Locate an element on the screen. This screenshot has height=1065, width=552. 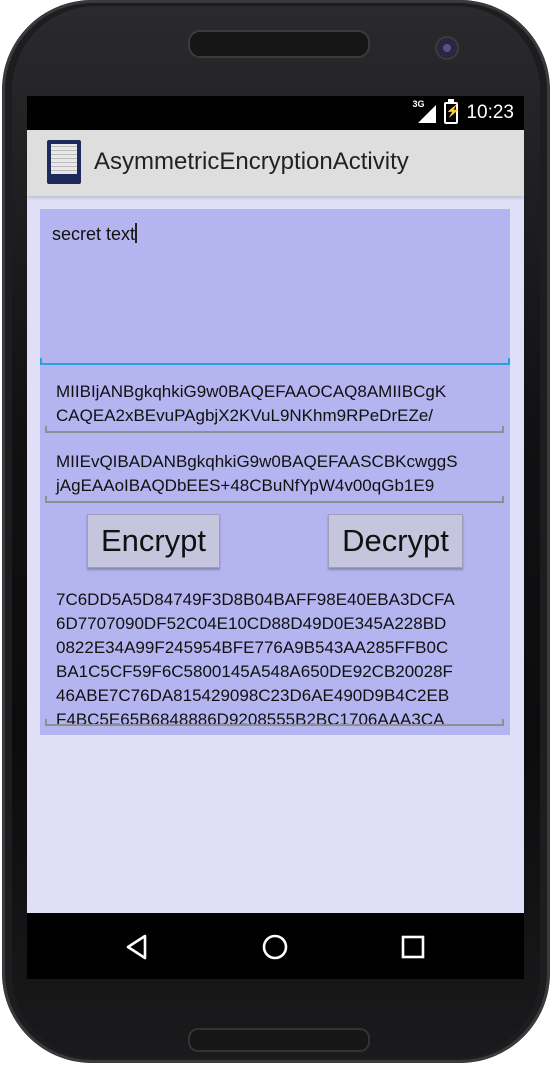
cipher-line-2: 6D7707090DF52C04E10CD88D49D0E345A228BD is located at coordinates (251, 623).